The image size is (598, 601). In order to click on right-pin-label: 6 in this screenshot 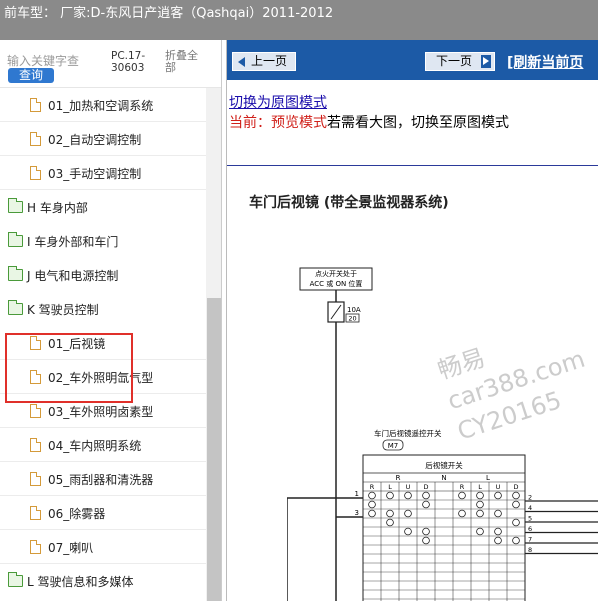, I will do `click(530, 529)`.